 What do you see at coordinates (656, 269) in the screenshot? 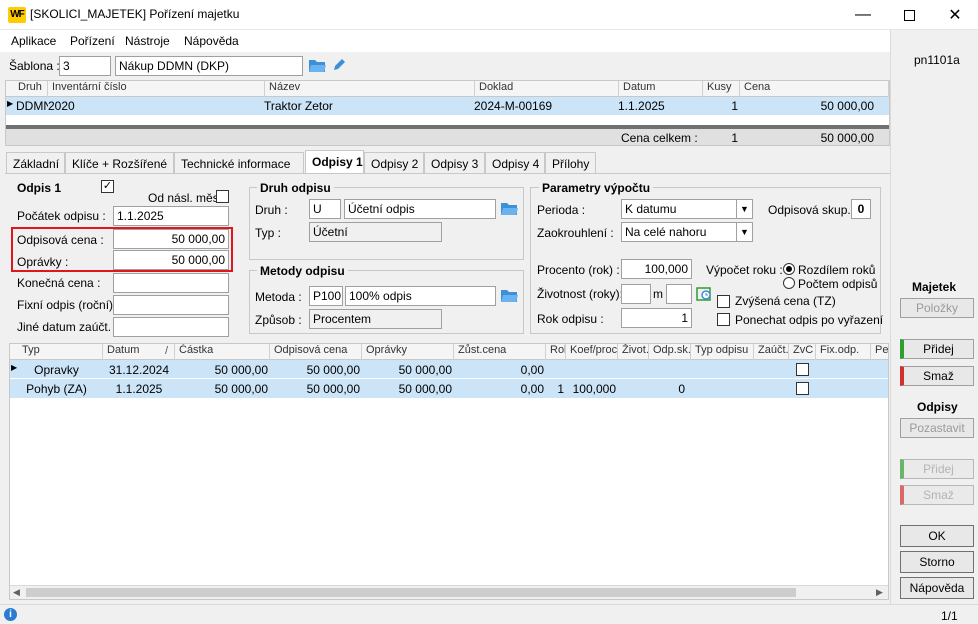
I see `procento-field: 100,000` at bounding box center [656, 269].